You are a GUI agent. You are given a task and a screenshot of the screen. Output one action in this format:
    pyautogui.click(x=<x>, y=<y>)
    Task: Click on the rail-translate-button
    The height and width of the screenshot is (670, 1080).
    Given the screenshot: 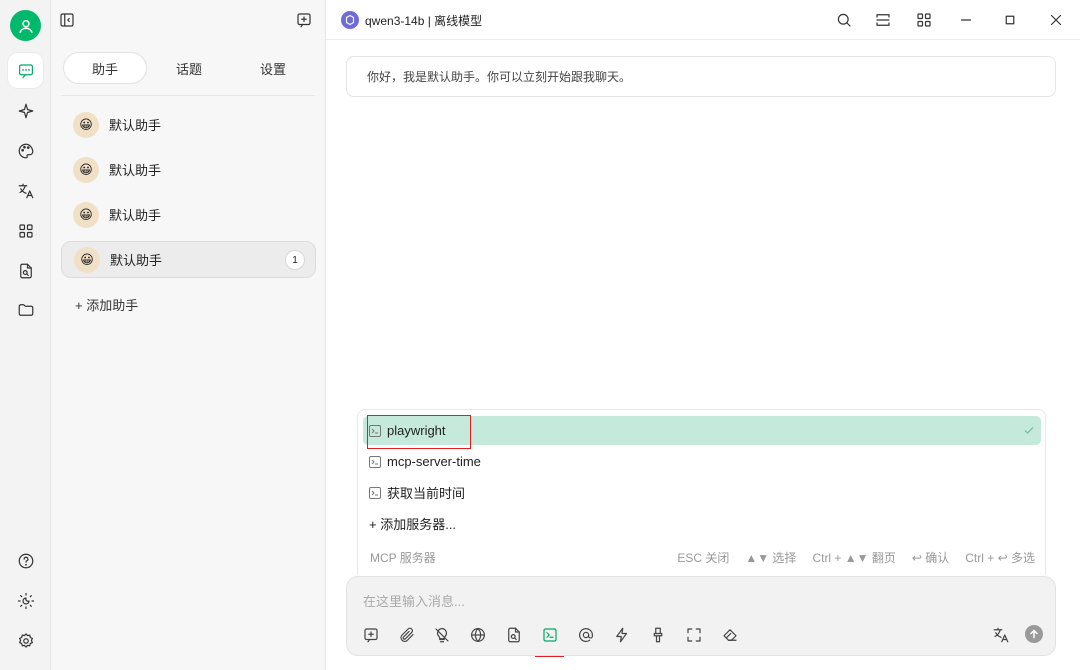 What is the action you would take?
    pyautogui.click(x=25, y=190)
    